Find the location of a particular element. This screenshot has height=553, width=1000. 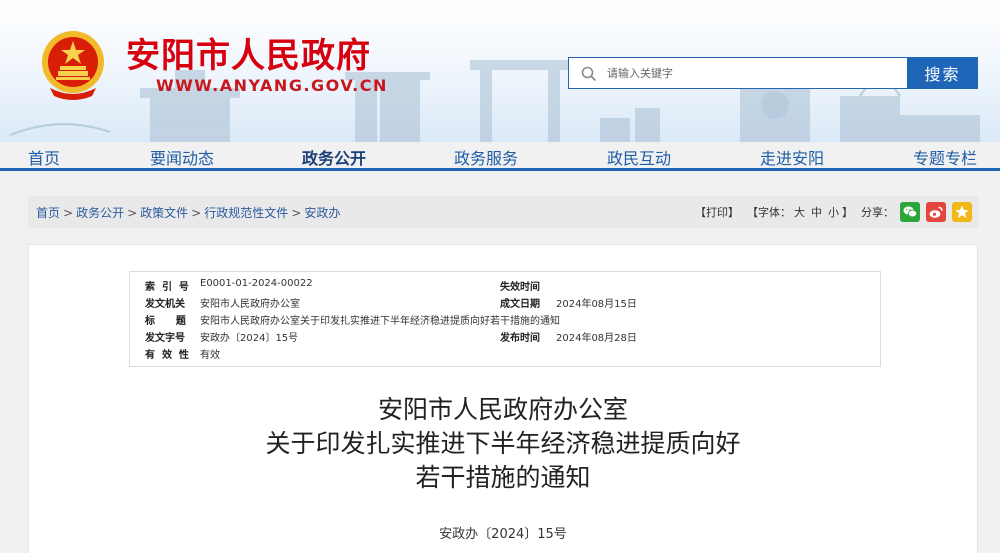

search-input is located at coordinates (752, 73).